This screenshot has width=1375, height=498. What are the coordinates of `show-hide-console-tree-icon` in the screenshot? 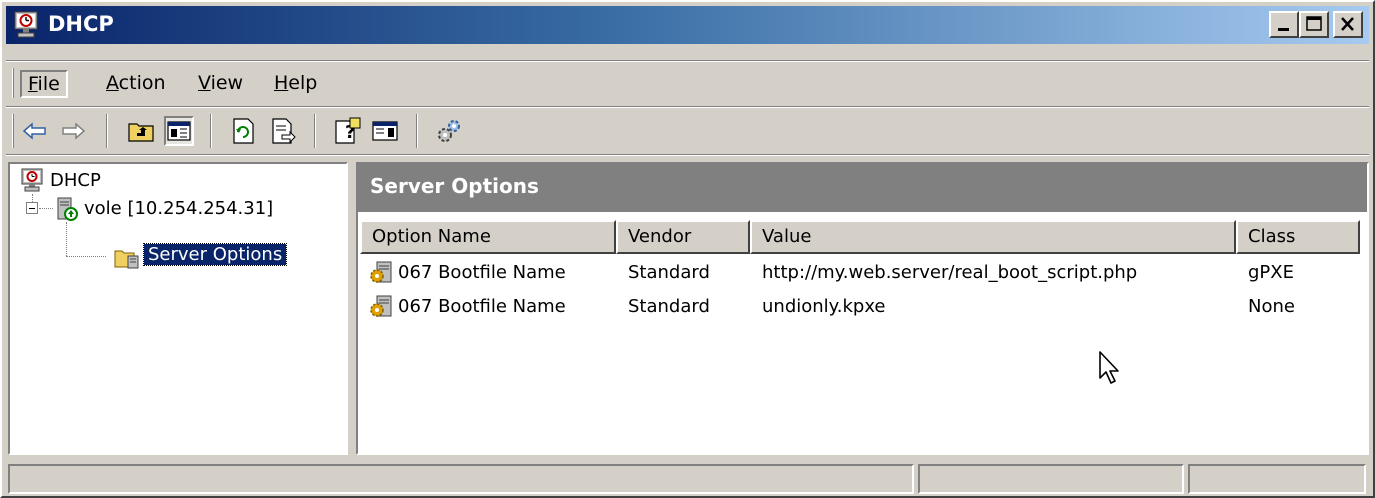 It's located at (179, 131).